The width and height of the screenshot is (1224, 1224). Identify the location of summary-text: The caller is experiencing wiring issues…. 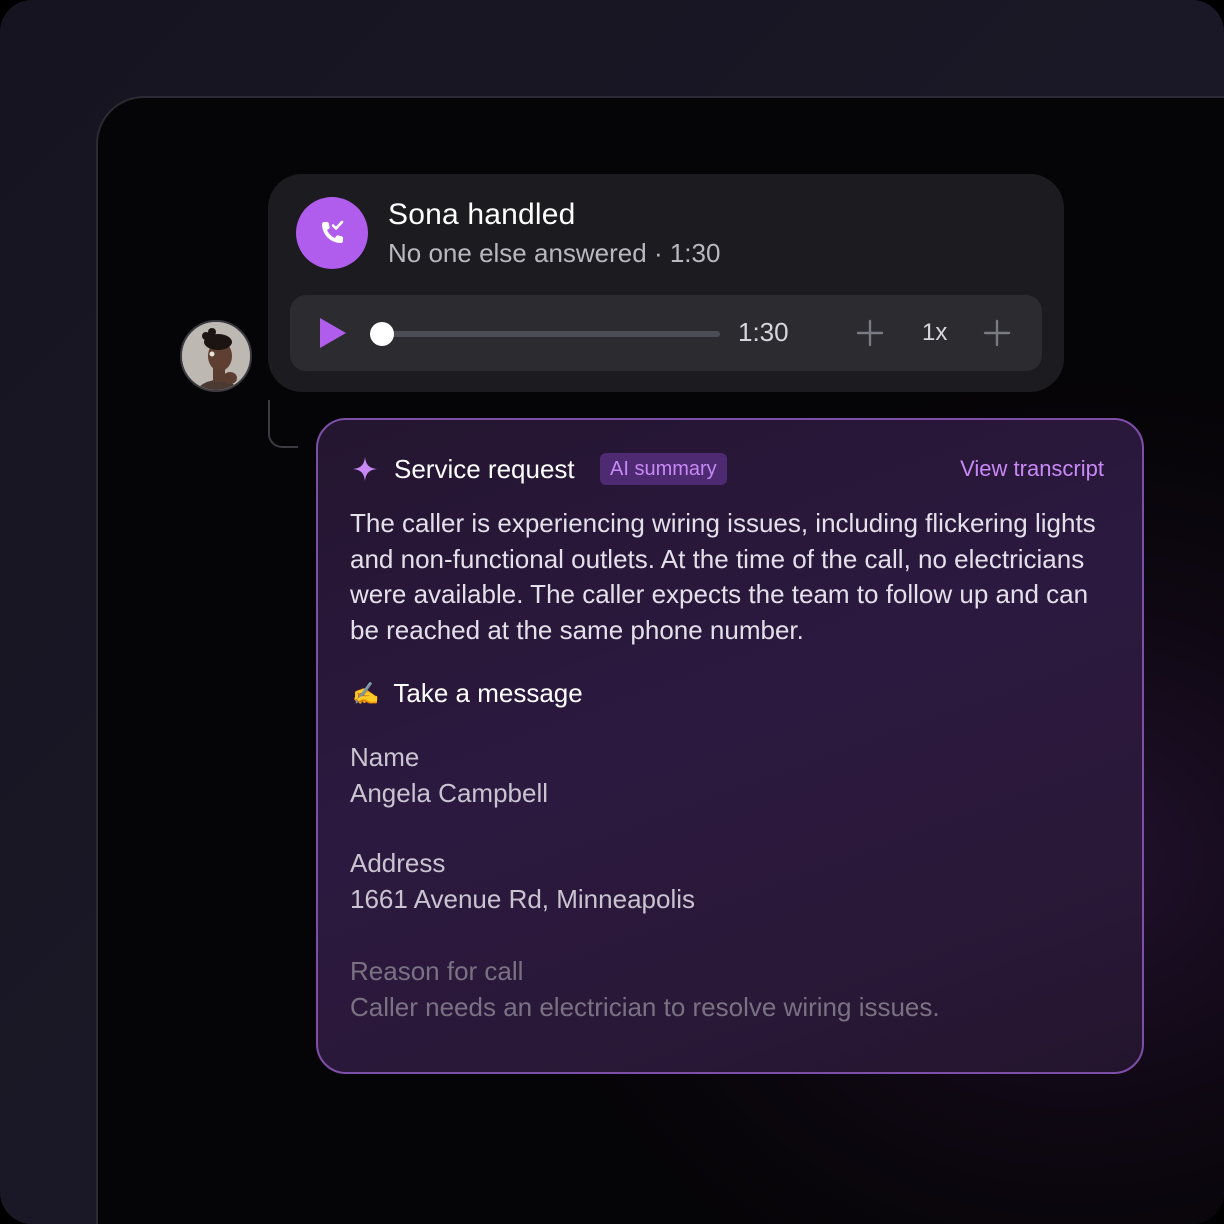
(723, 576).